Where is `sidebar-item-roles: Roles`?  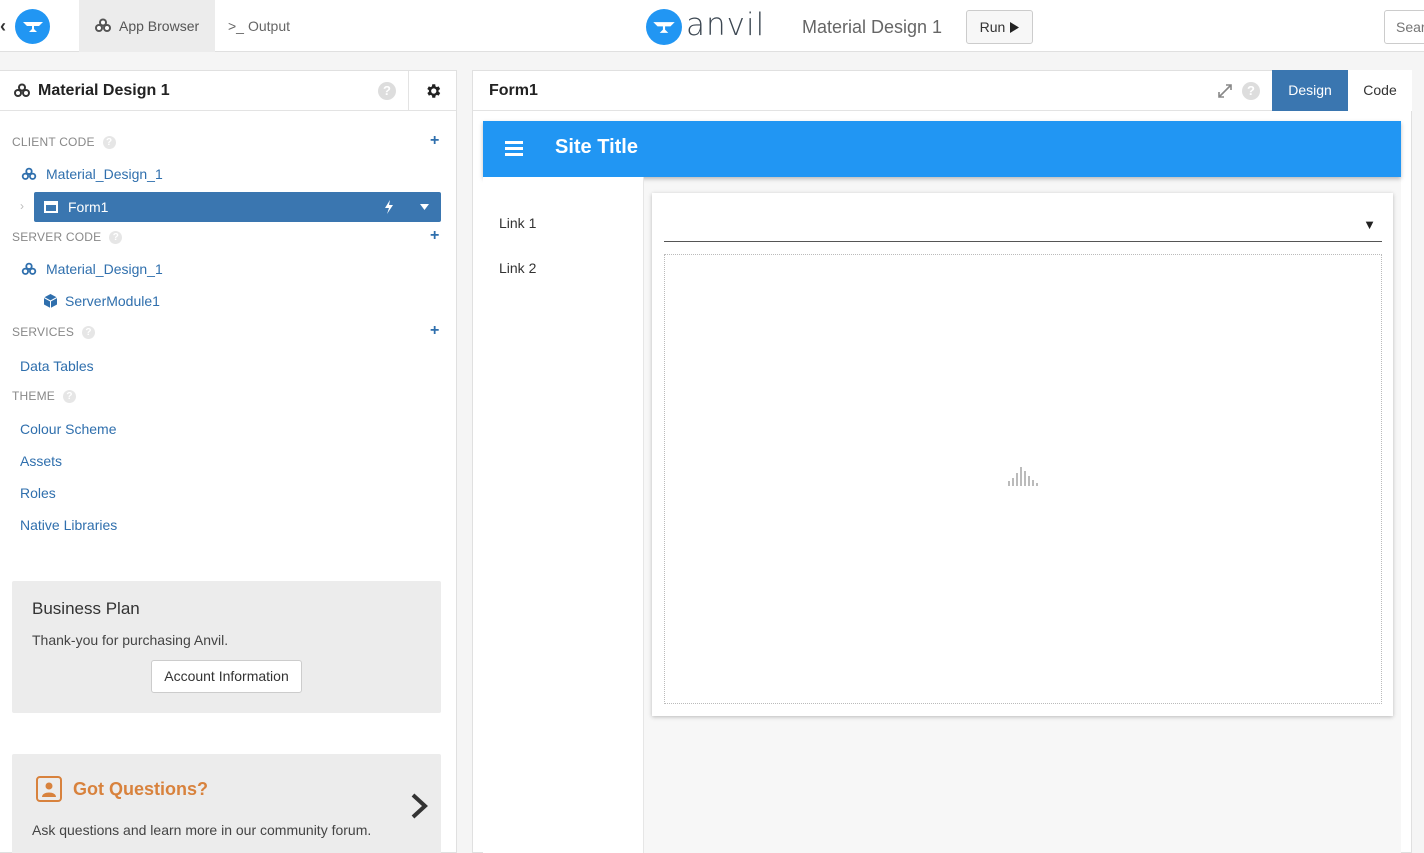
sidebar-item-roles: Roles is located at coordinates (38, 493).